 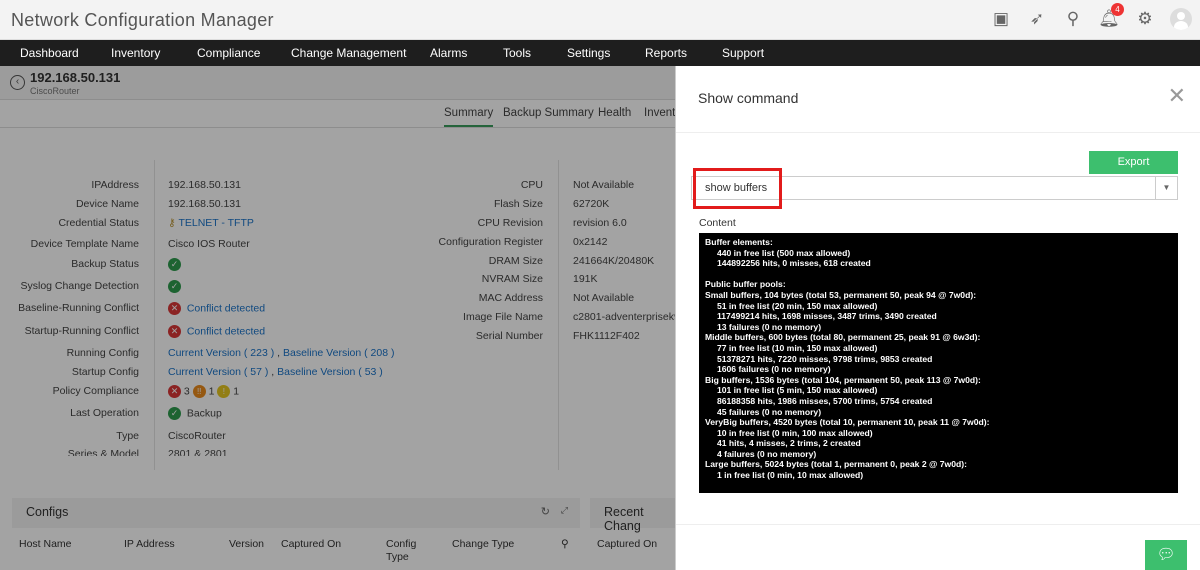 I want to click on notification-badge: 4, so click(x=1117, y=9).